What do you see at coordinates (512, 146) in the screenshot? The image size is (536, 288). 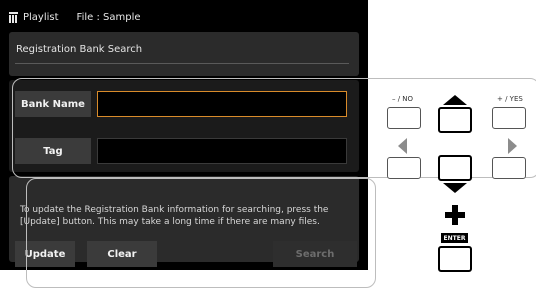 I see `right-arrow-icon` at bounding box center [512, 146].